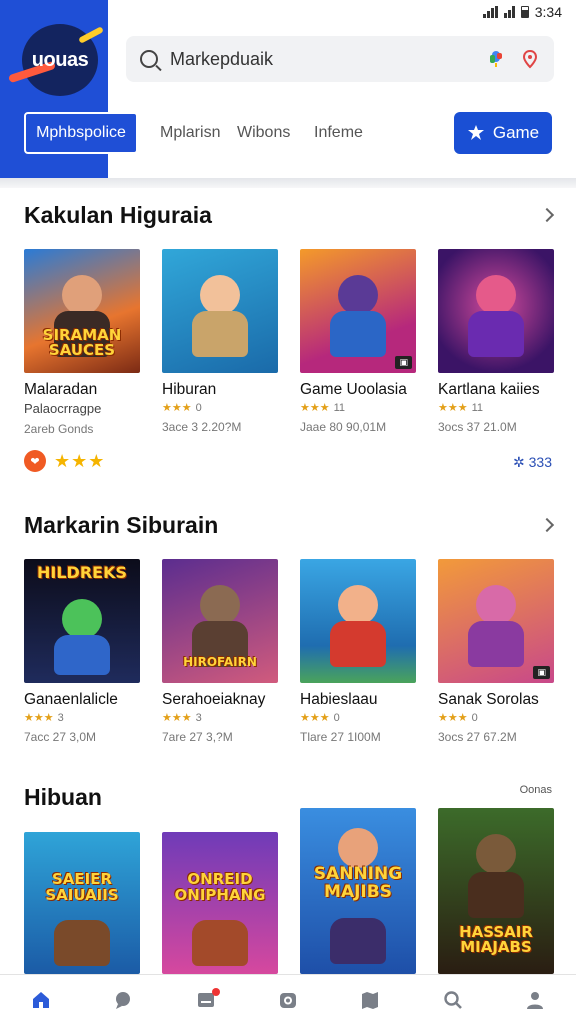 This screenshot has width=576, height=1024. I want to click on tab-wibons: Wibons, so click(263, 133).